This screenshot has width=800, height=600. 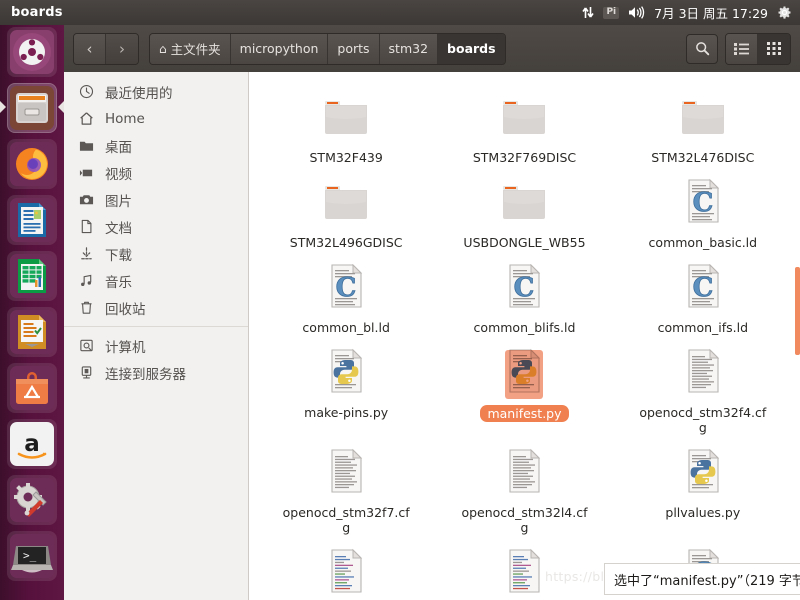 I want to click on file-item: manifest.py, so click(x=524, y=389).